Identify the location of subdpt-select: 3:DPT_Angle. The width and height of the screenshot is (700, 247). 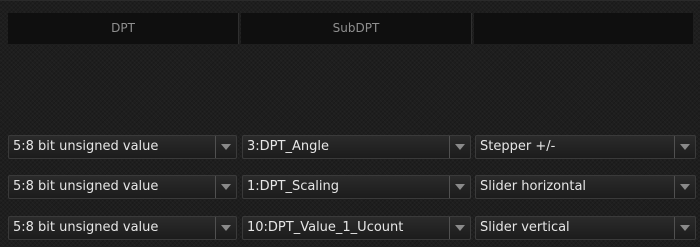
(356, 147).